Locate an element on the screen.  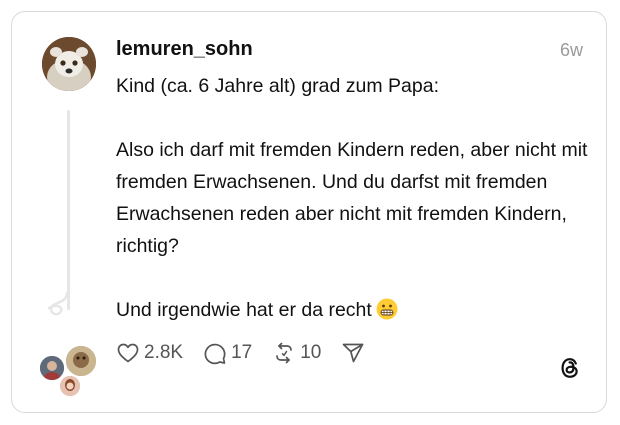
repost-button: 10 is located at coordinates (296, 353).